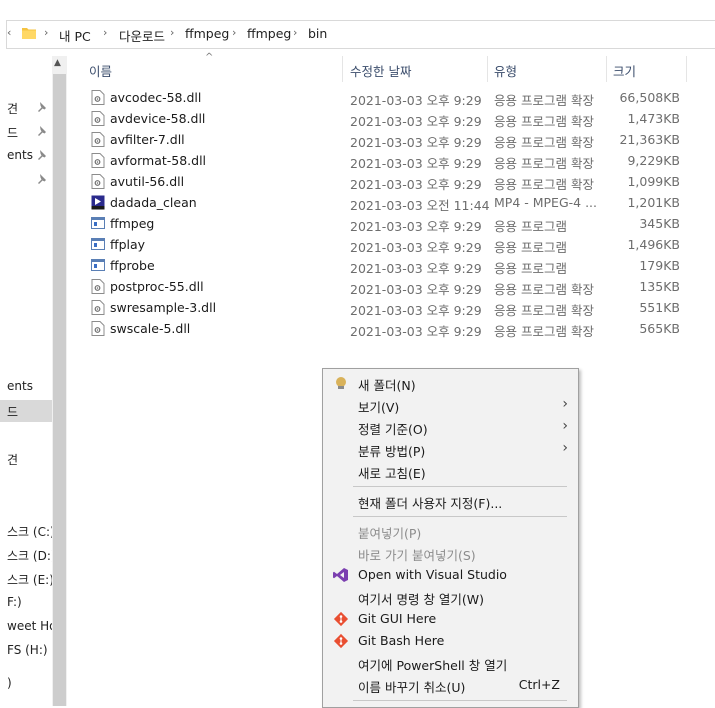  What do you see at coordinates (26, 684) in the screenshot?
I see `nav-item-network: )` at bounding box center [26, 684].